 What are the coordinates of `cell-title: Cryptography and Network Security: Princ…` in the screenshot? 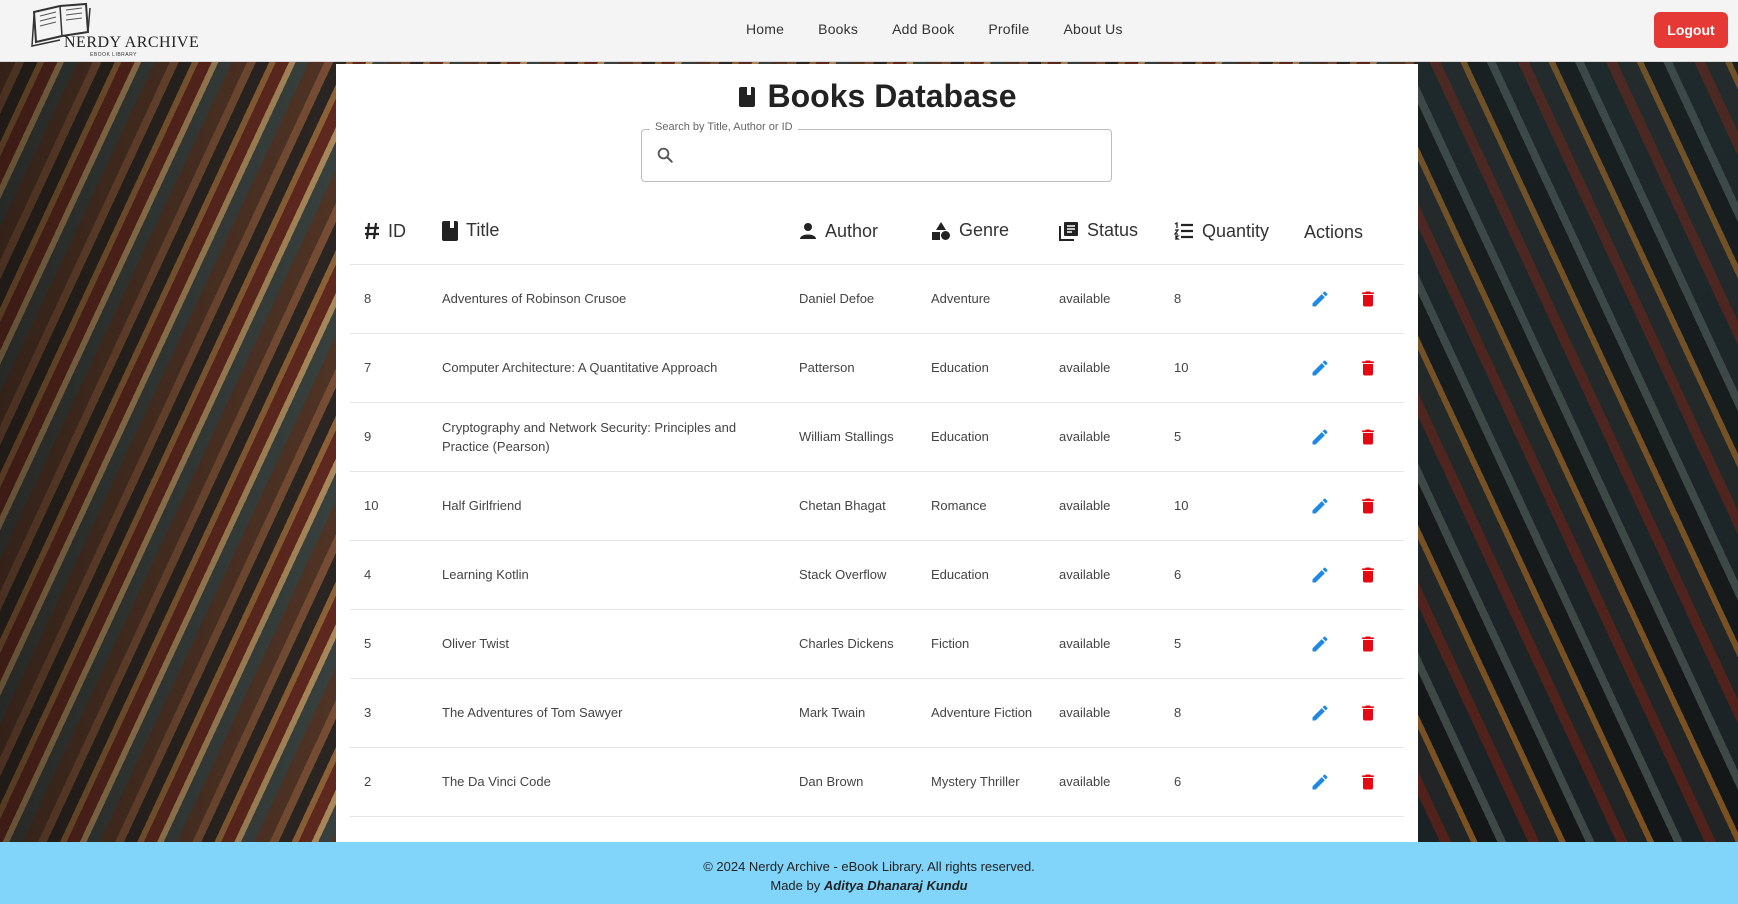 It's located at (606, 437).